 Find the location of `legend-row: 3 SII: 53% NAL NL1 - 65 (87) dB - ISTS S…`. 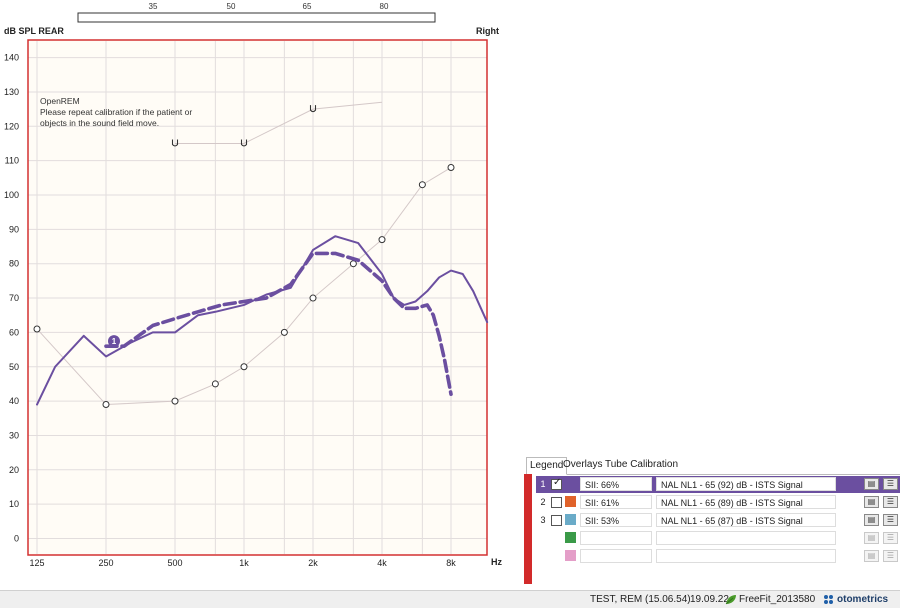

legend-row: 3 SII: 53% NAL NL1 - 65 (87) dB - ISTS S… is located at coordinates (718, 520).